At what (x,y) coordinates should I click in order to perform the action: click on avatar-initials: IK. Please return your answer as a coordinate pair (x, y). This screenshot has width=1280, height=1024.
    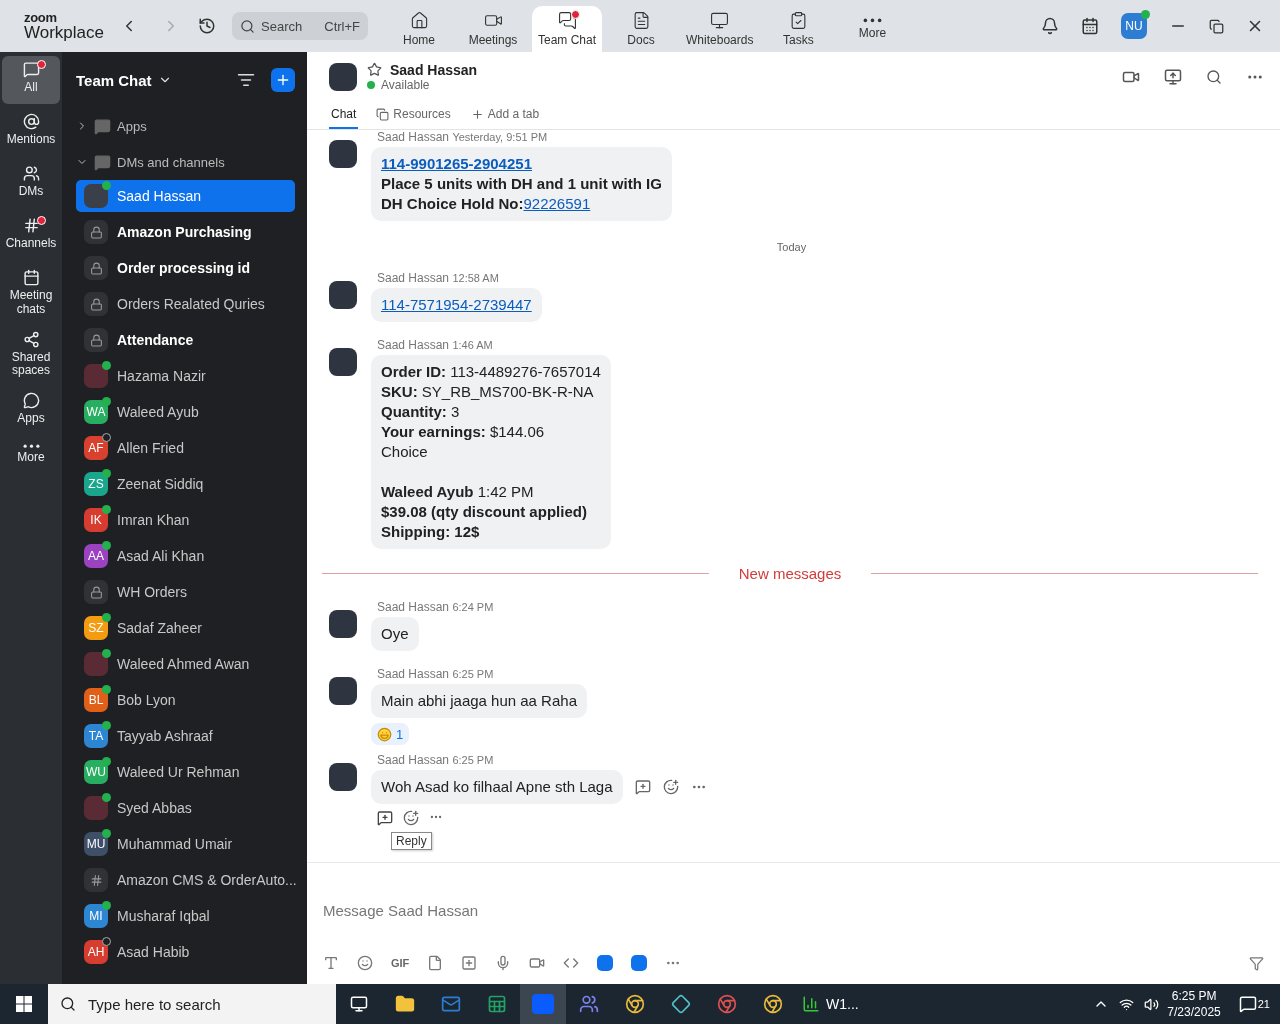
    Looking at the image, I should click on (96, 520).